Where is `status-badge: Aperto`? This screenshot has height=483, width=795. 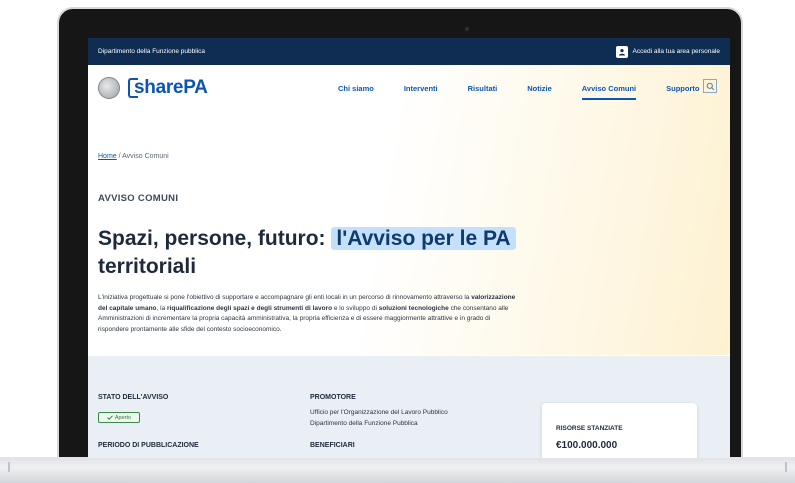
status-badge: Aperto is located at coordinates (119, 417).